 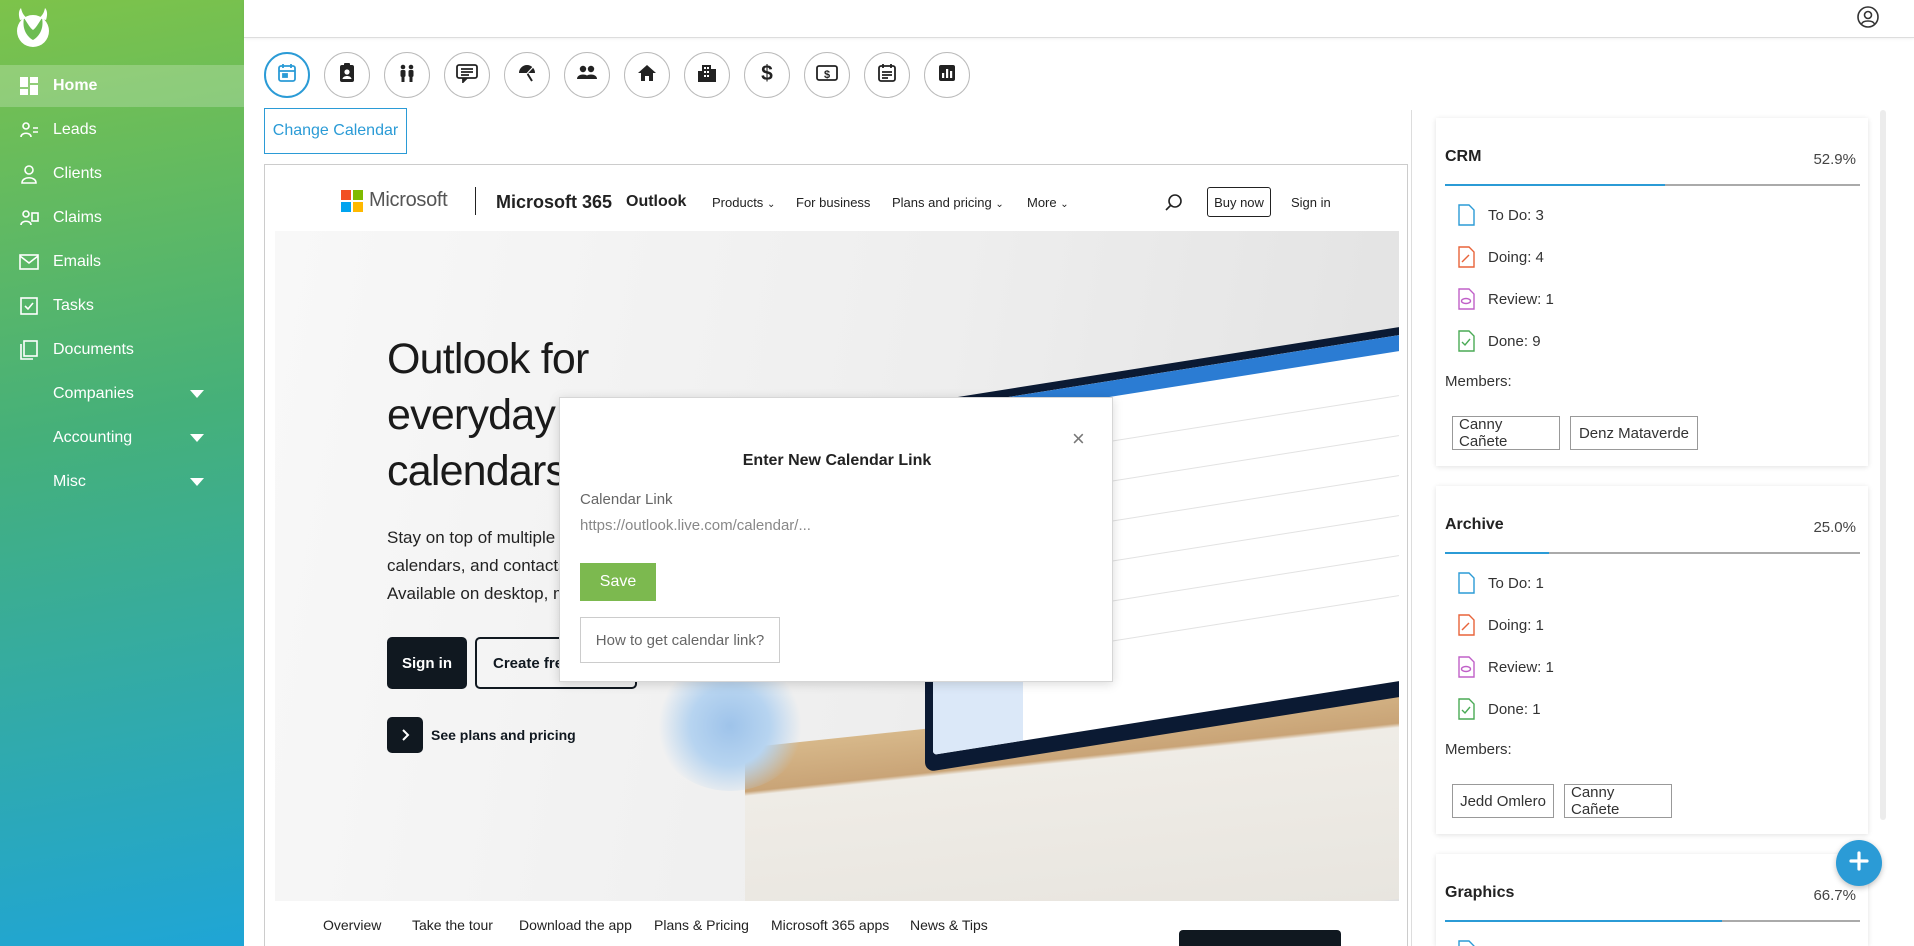 I want to click on home-button, so click(x=647, y=75).